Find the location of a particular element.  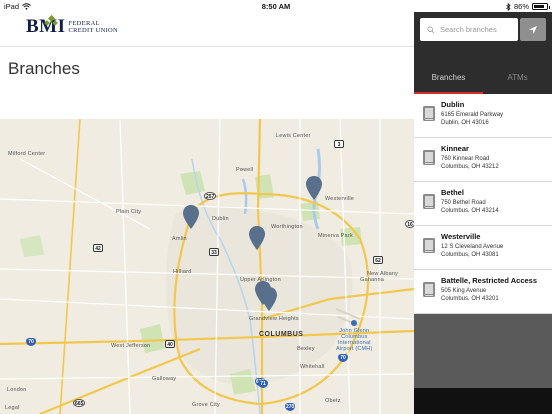

tab-atms: ATMs is located at coordinates (517, 79).